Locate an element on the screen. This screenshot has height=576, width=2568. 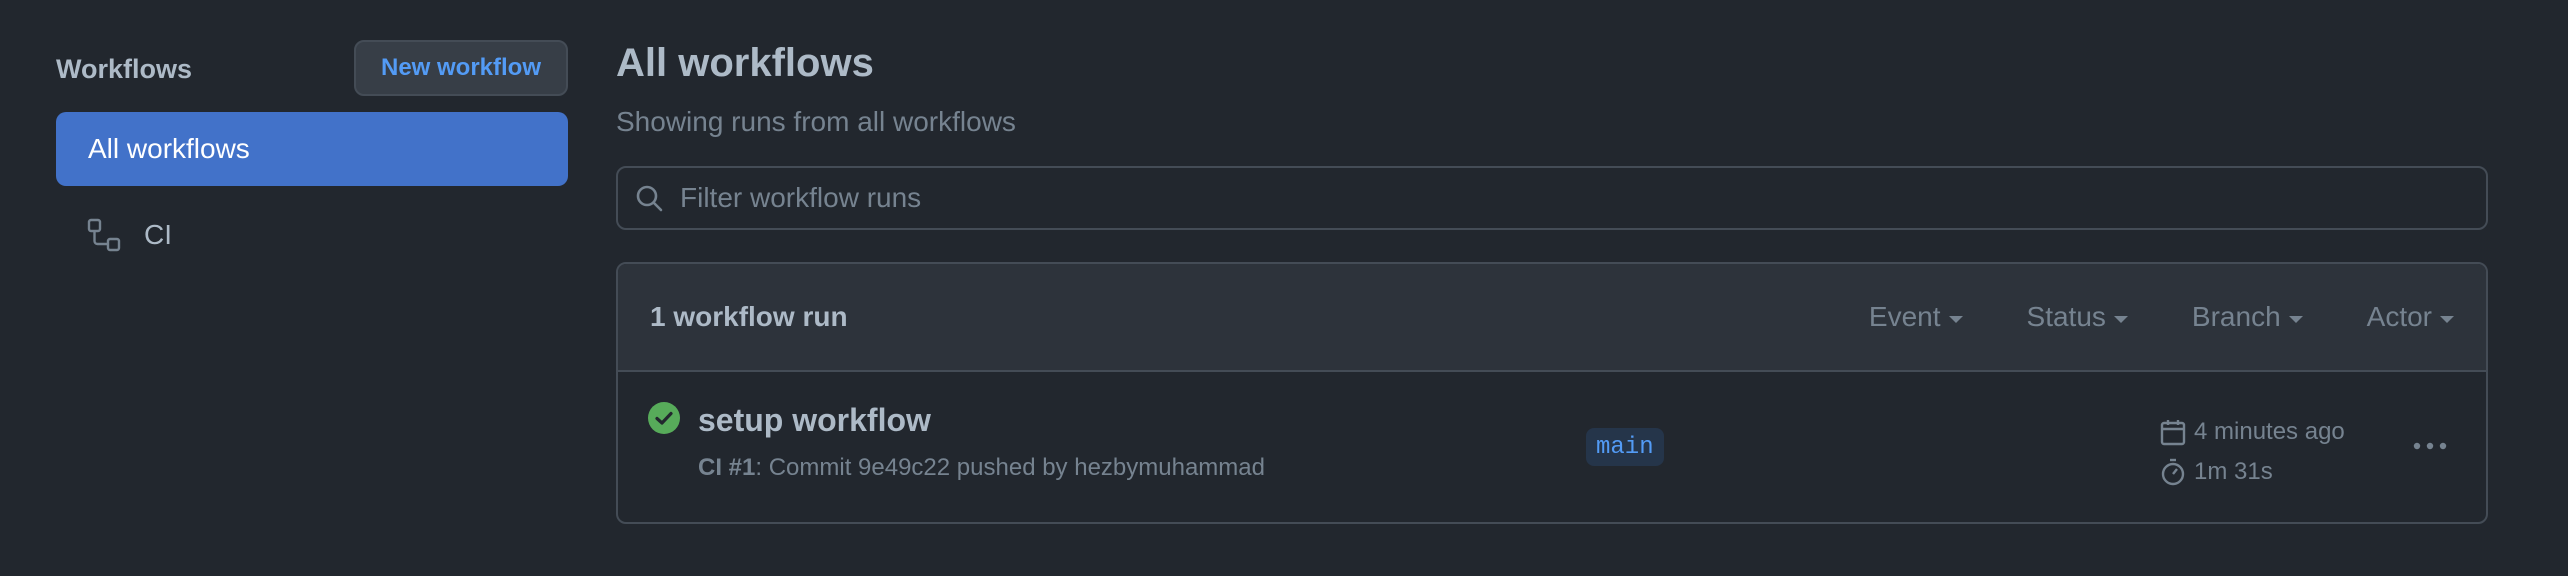
runs-header: 1 workflow run Event Status Branch Actor is located at coordinates (1552, 318).